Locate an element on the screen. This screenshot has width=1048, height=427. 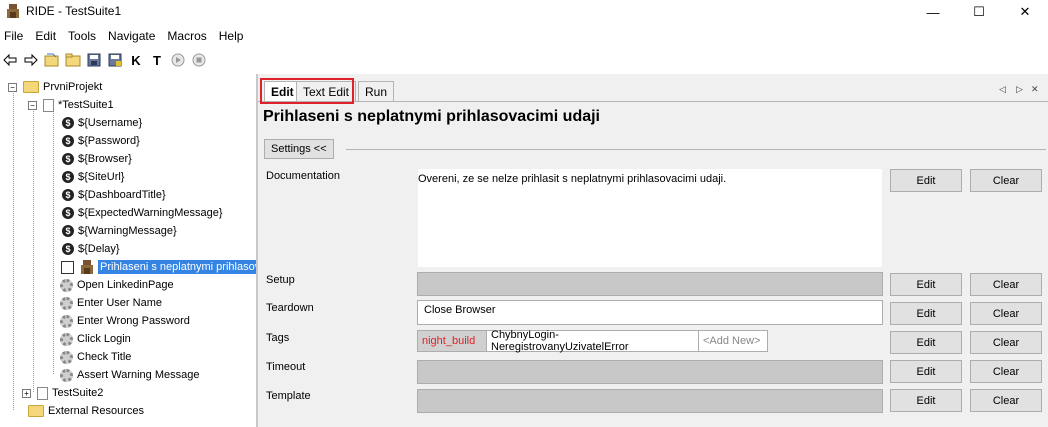
menu-bar: File Edit Tools Navigate Macros Help is located at coordinates (125, 36).